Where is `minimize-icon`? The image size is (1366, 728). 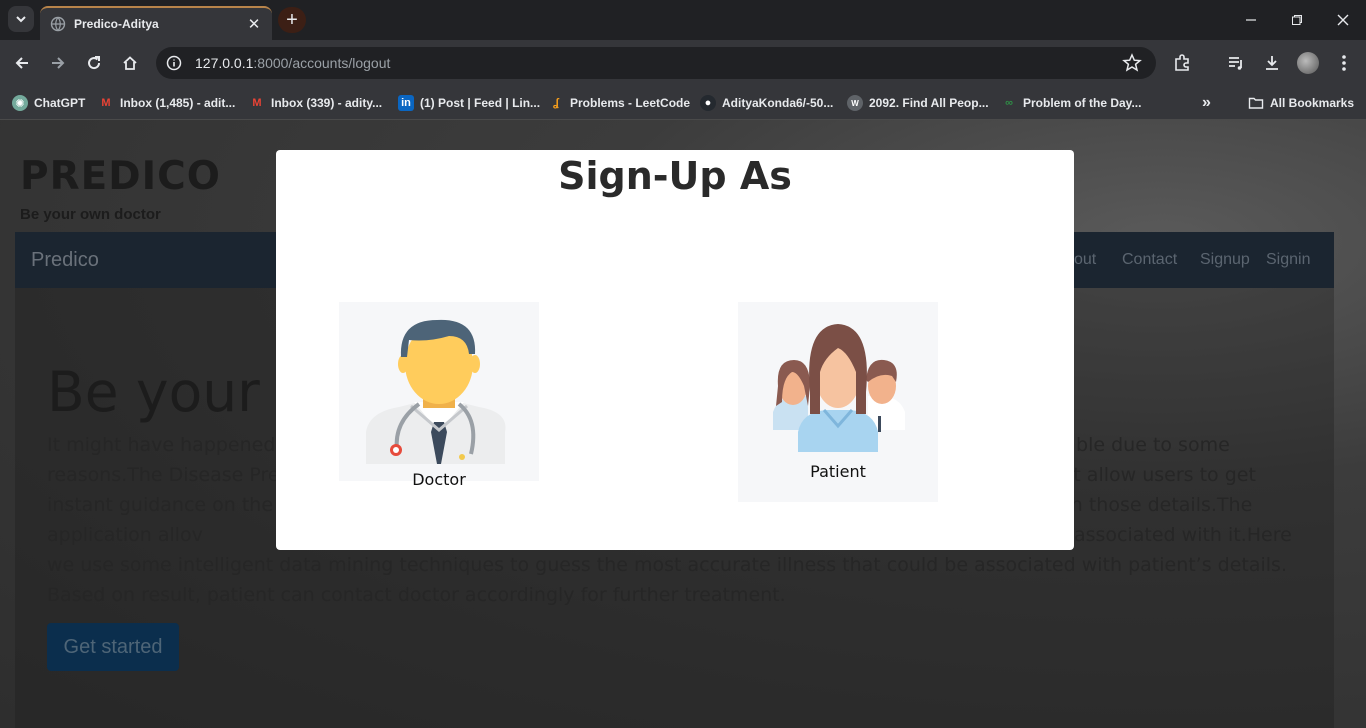
minimize-icon is located at coordinates (1251, 20).